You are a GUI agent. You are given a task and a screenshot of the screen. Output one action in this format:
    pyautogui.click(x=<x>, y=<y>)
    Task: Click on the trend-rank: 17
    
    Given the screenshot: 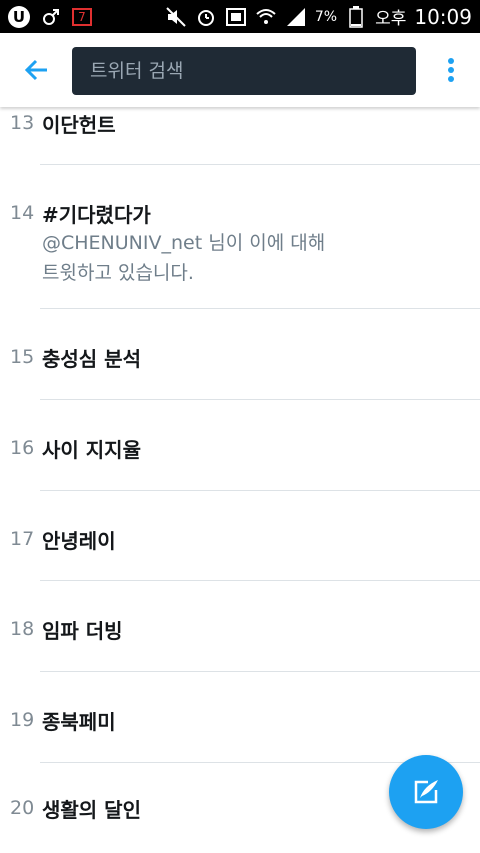 What is the action you would take?
    pyautogui.click(x=22, y=539)
    